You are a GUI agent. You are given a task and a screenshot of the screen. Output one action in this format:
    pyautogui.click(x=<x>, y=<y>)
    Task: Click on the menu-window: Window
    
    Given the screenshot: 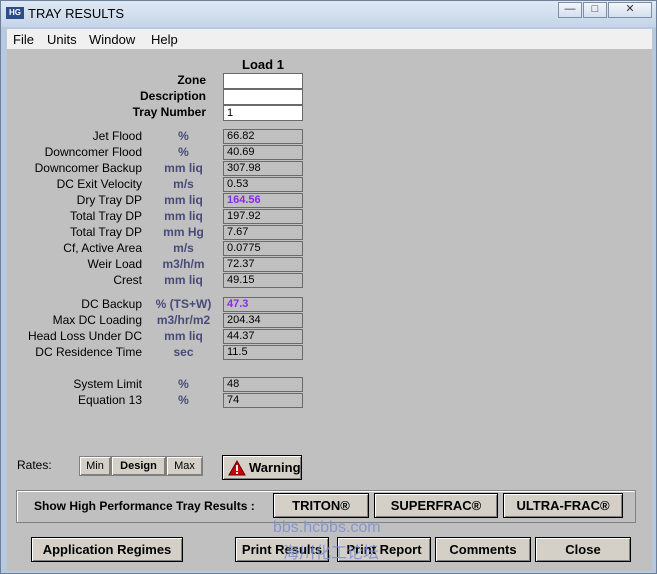 What is the action you would take?
    pyautogui.click(x=112, y=39)
    